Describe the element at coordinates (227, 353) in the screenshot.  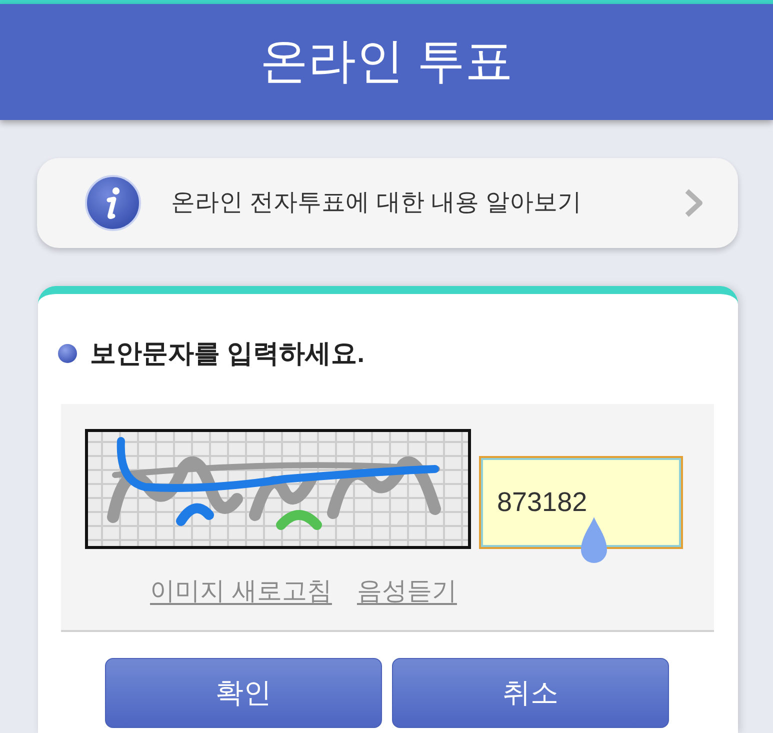
I see `section-heading: 보안문자를 입력하세요.` at that location.